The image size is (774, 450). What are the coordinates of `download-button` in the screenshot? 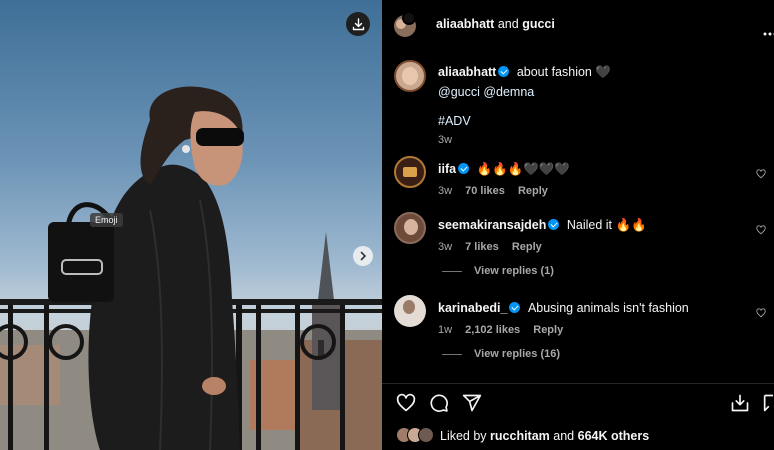 It's located at (358, 24).